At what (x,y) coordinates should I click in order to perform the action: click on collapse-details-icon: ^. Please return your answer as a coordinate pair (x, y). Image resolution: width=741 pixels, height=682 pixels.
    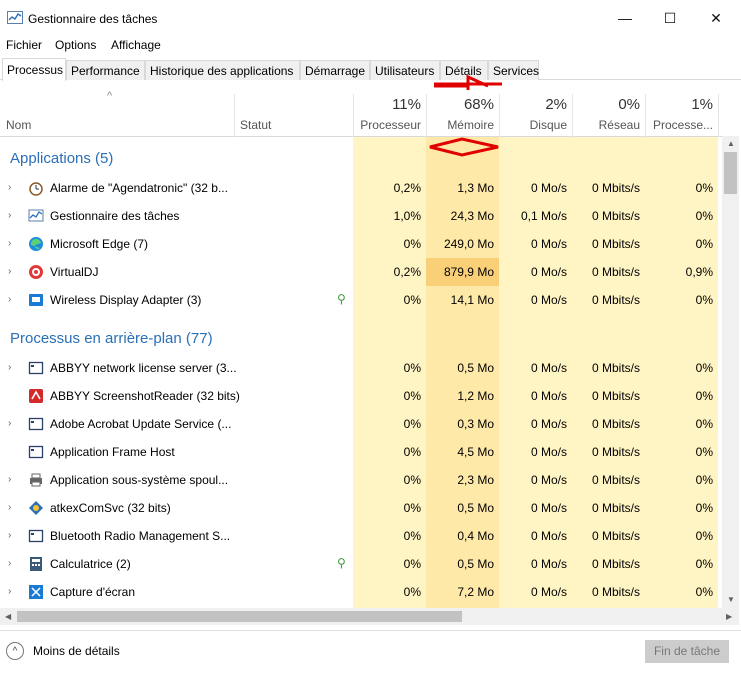
    Looking at the image, I should click on (15, 651).